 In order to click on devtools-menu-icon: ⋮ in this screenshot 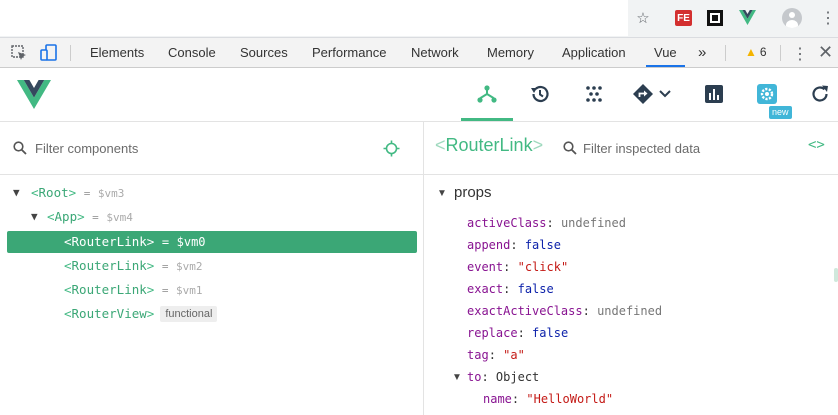, I will do `click(800, 54)`.